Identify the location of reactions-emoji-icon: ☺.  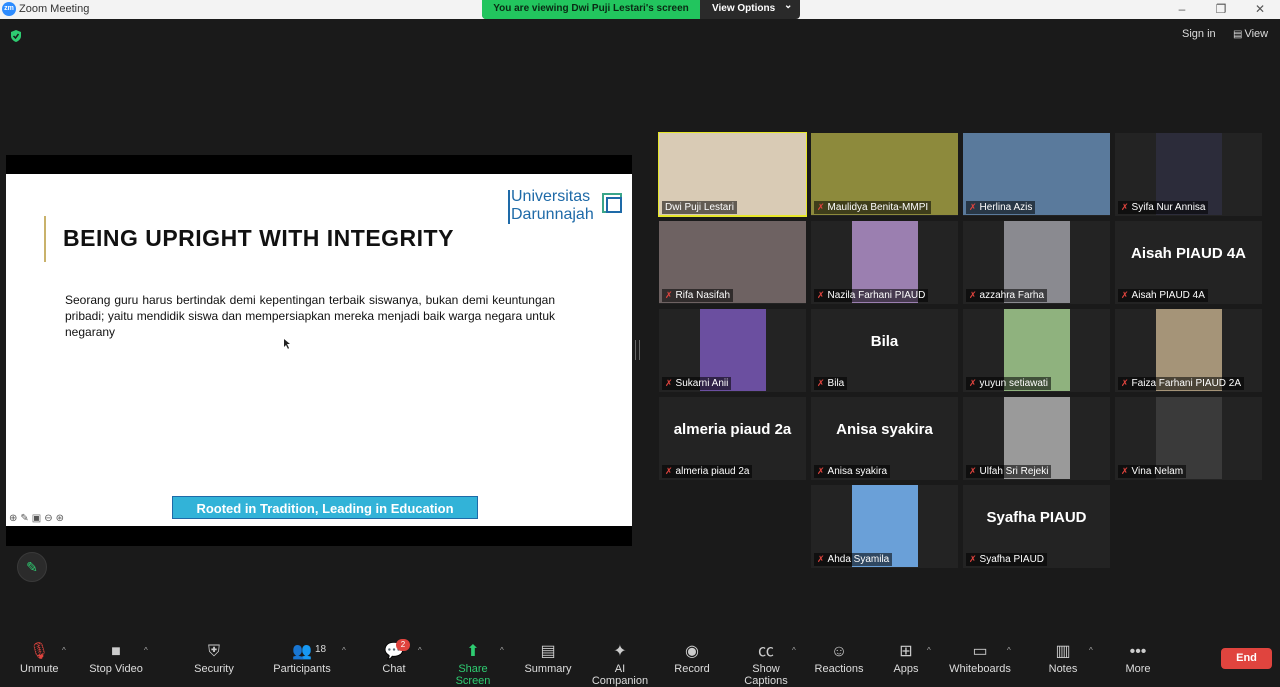
(839, 651).